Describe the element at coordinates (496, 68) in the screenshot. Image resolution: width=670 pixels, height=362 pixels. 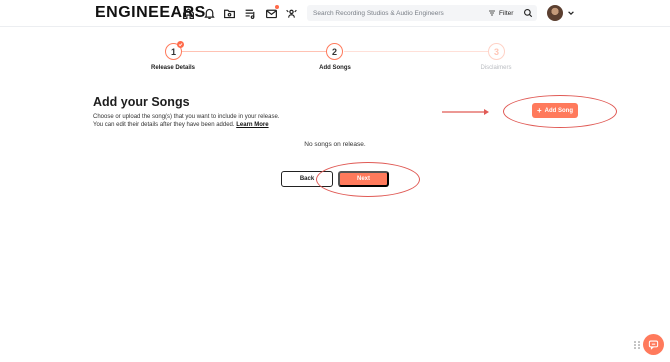
I see `step-3-label: Disclaimers` at that location.